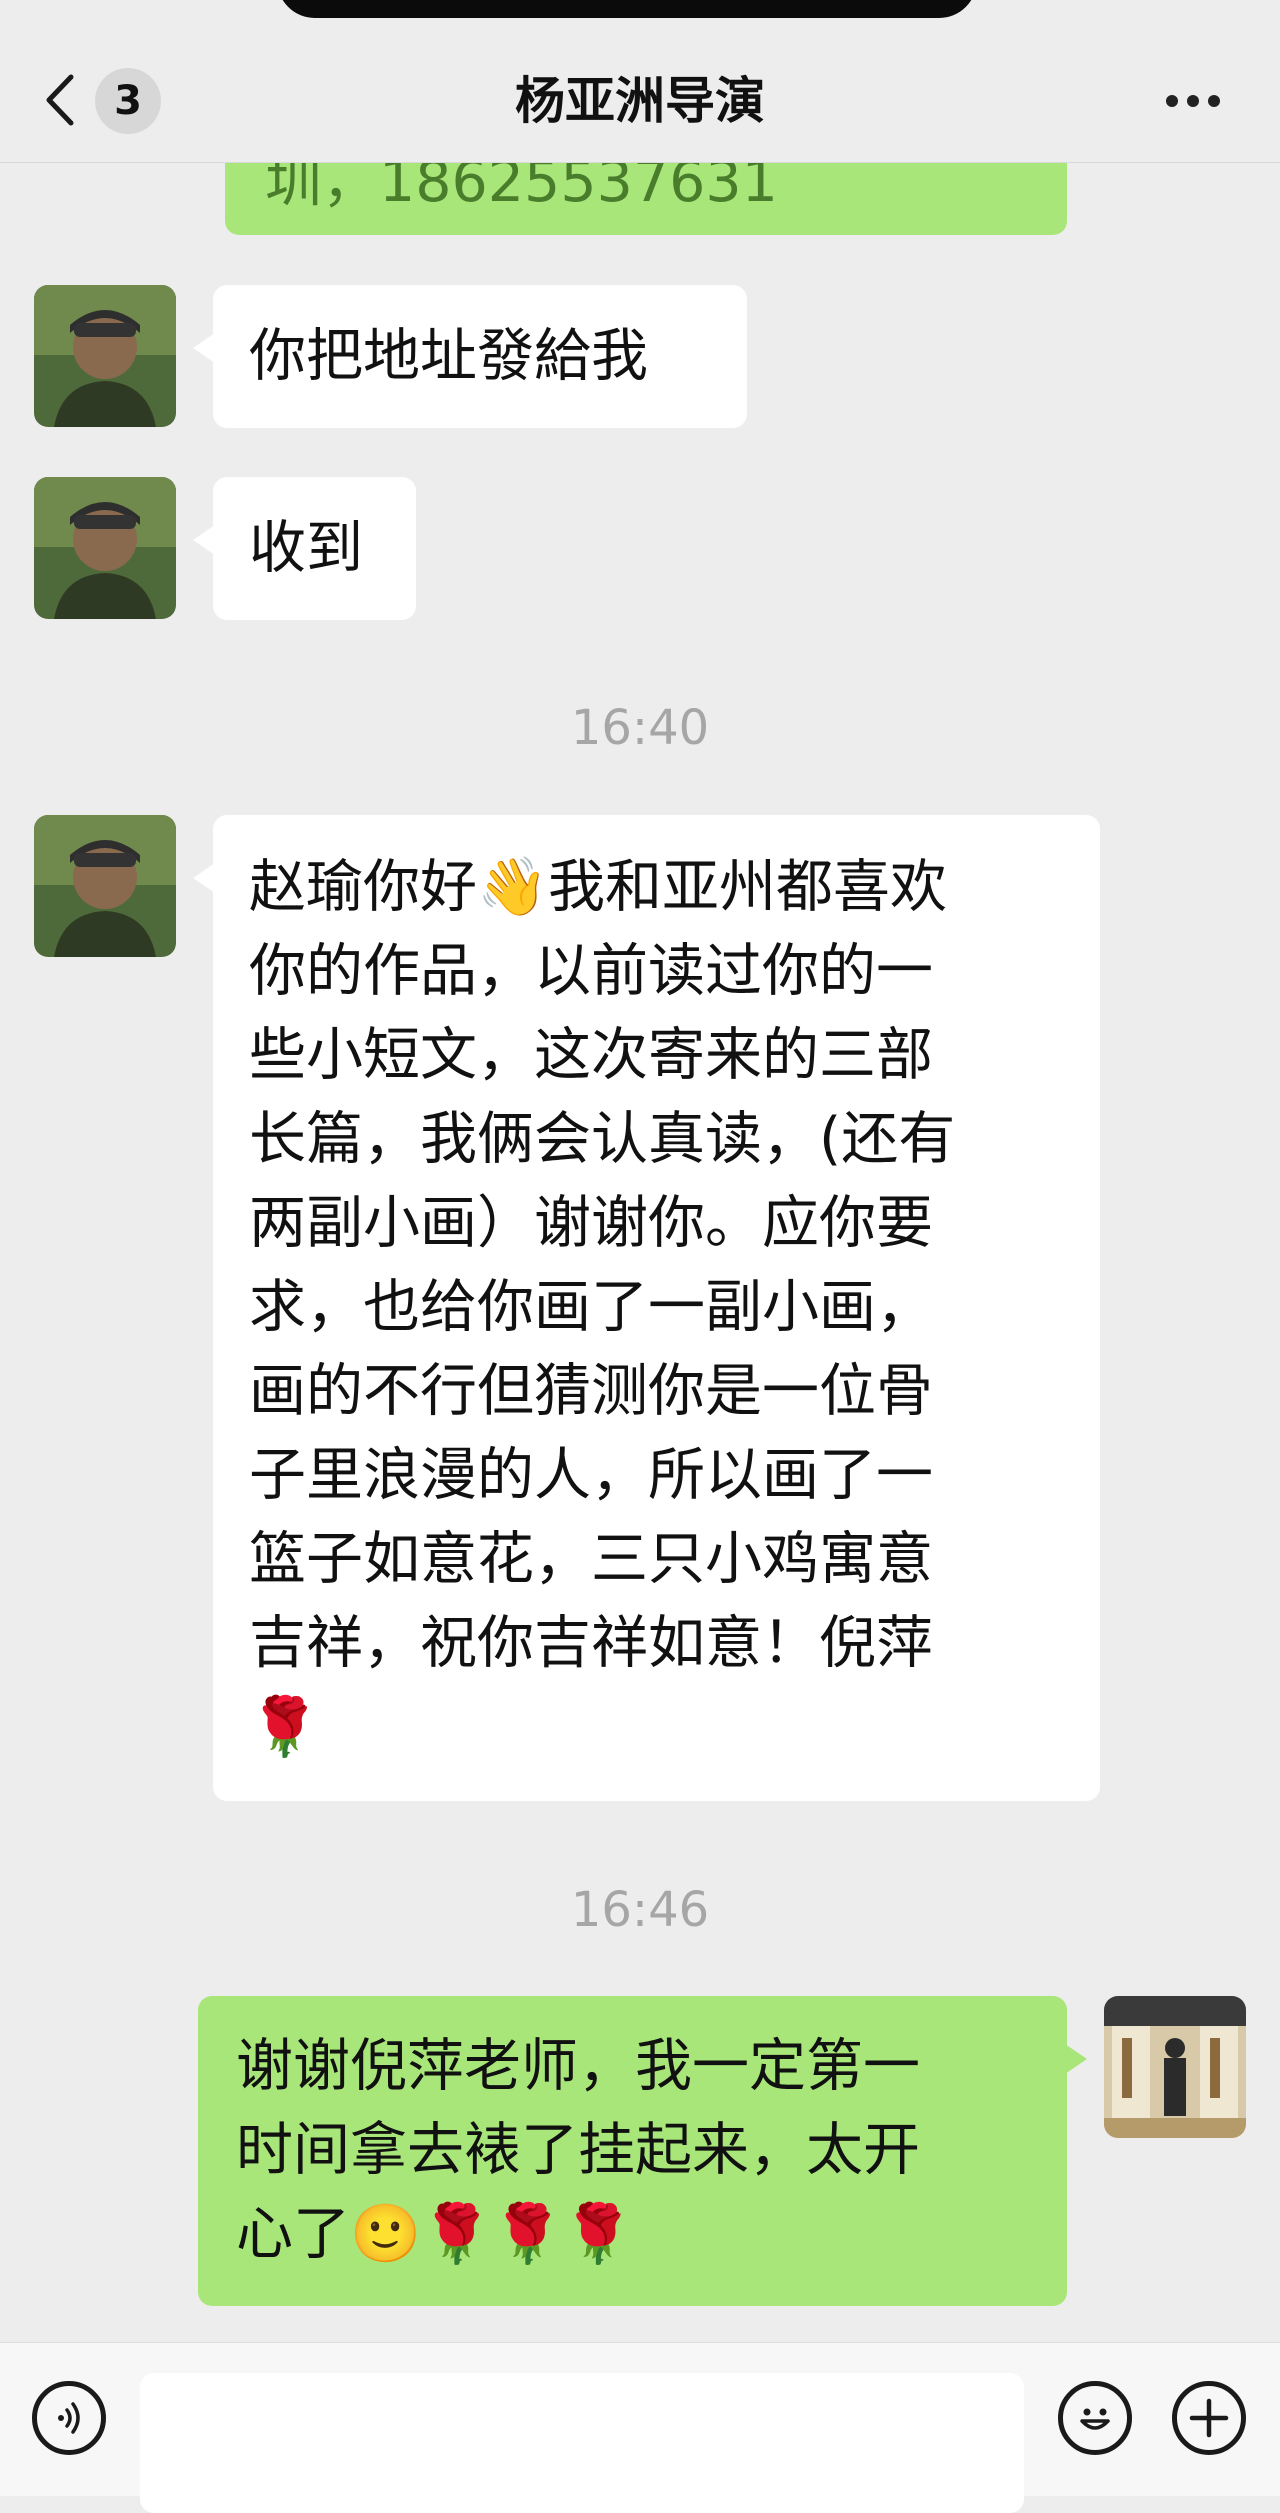  What do you see at coordinates (591, 1643) in the screenshot?
I see `message-line: 吉祥，祝你吉祥如意！倪萍` at bounding box center [591, 1643].